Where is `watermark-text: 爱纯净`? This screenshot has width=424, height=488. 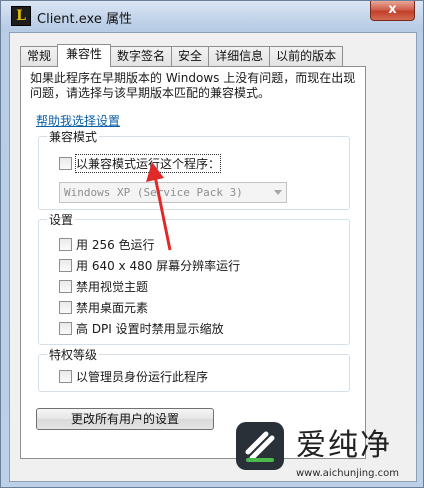
watermark-text: 爱纯净 is located at coordinates (344, 445).